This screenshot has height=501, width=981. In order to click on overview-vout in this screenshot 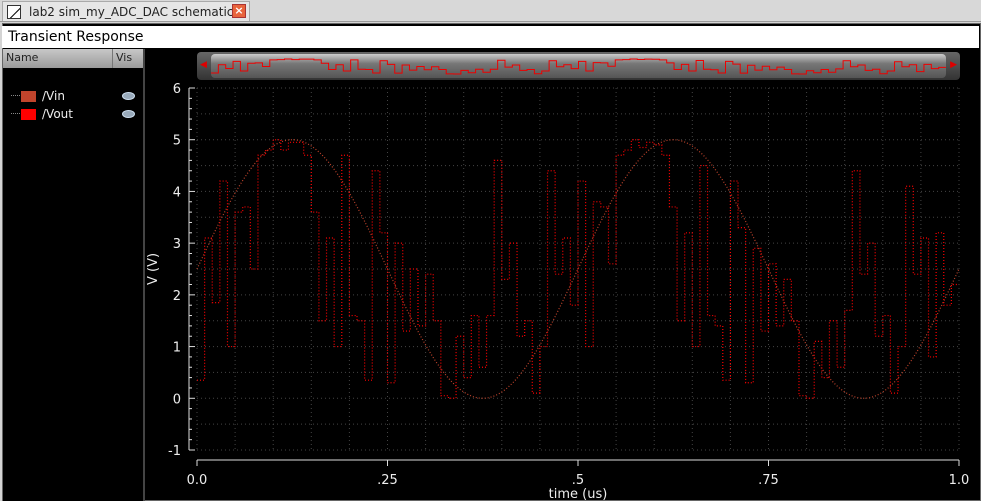, I will do `click(578, 66)`.